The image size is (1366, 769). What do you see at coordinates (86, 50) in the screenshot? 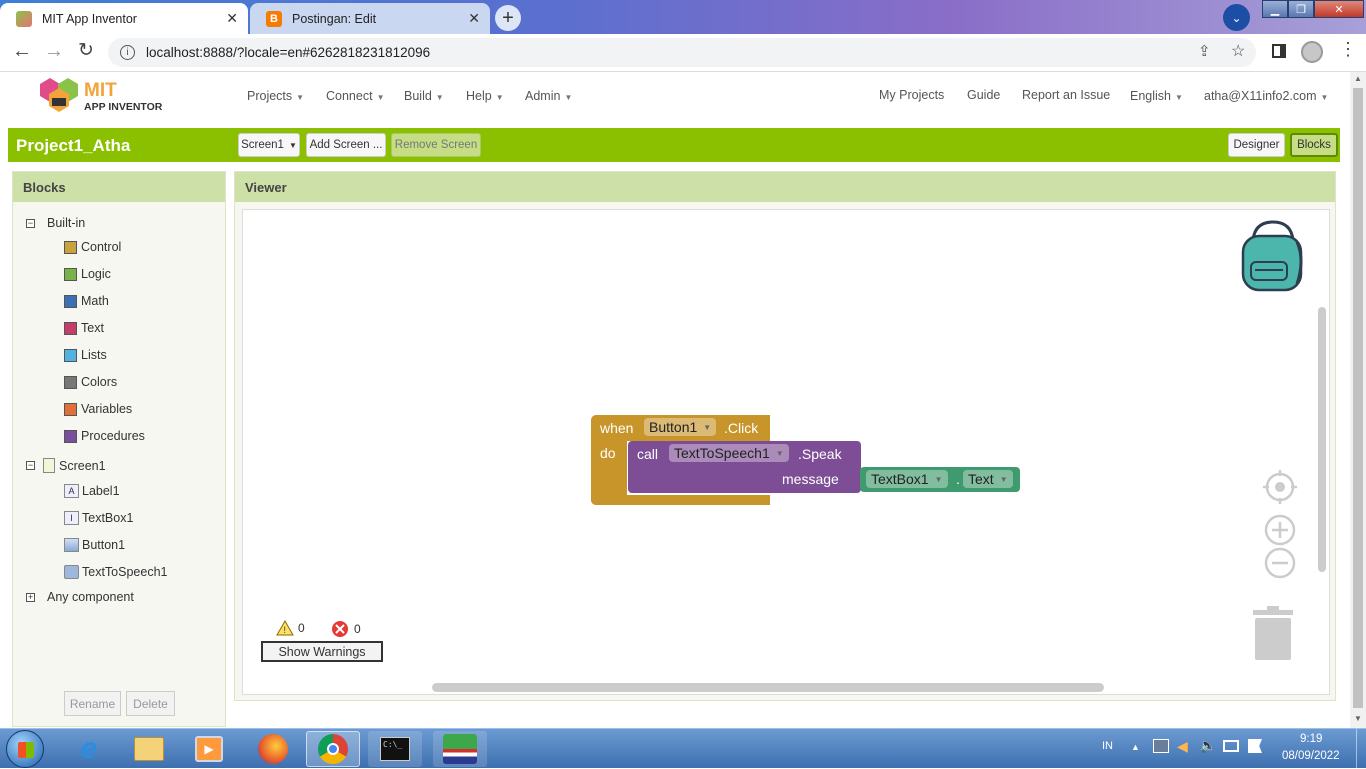
I see `reload-icon: ↻` at bounding box center [86, 50].